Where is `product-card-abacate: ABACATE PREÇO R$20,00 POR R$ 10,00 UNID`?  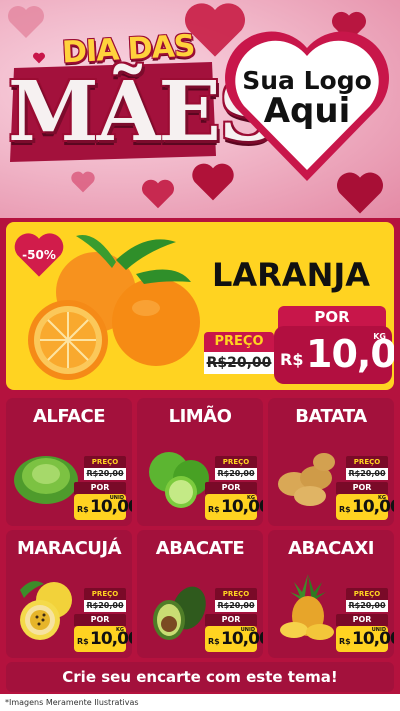 product-card-abacate: ABACATE PREÇO R$20,00 POR R$ 10,00 UNID is located at coordinates (200, 594).